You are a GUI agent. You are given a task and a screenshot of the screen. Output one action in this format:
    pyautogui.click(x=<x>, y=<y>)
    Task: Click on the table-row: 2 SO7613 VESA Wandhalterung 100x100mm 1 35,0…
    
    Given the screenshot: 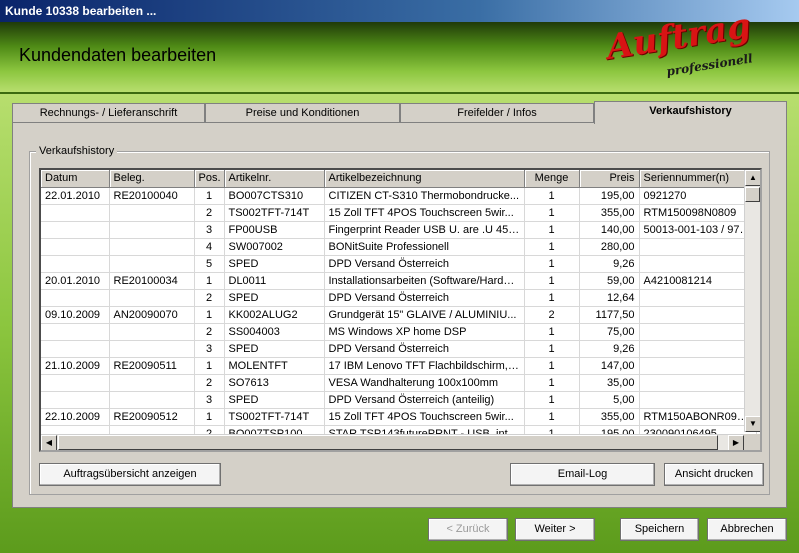 What is the action you would take?
    pyautogui.click(x=399, y=383)
    